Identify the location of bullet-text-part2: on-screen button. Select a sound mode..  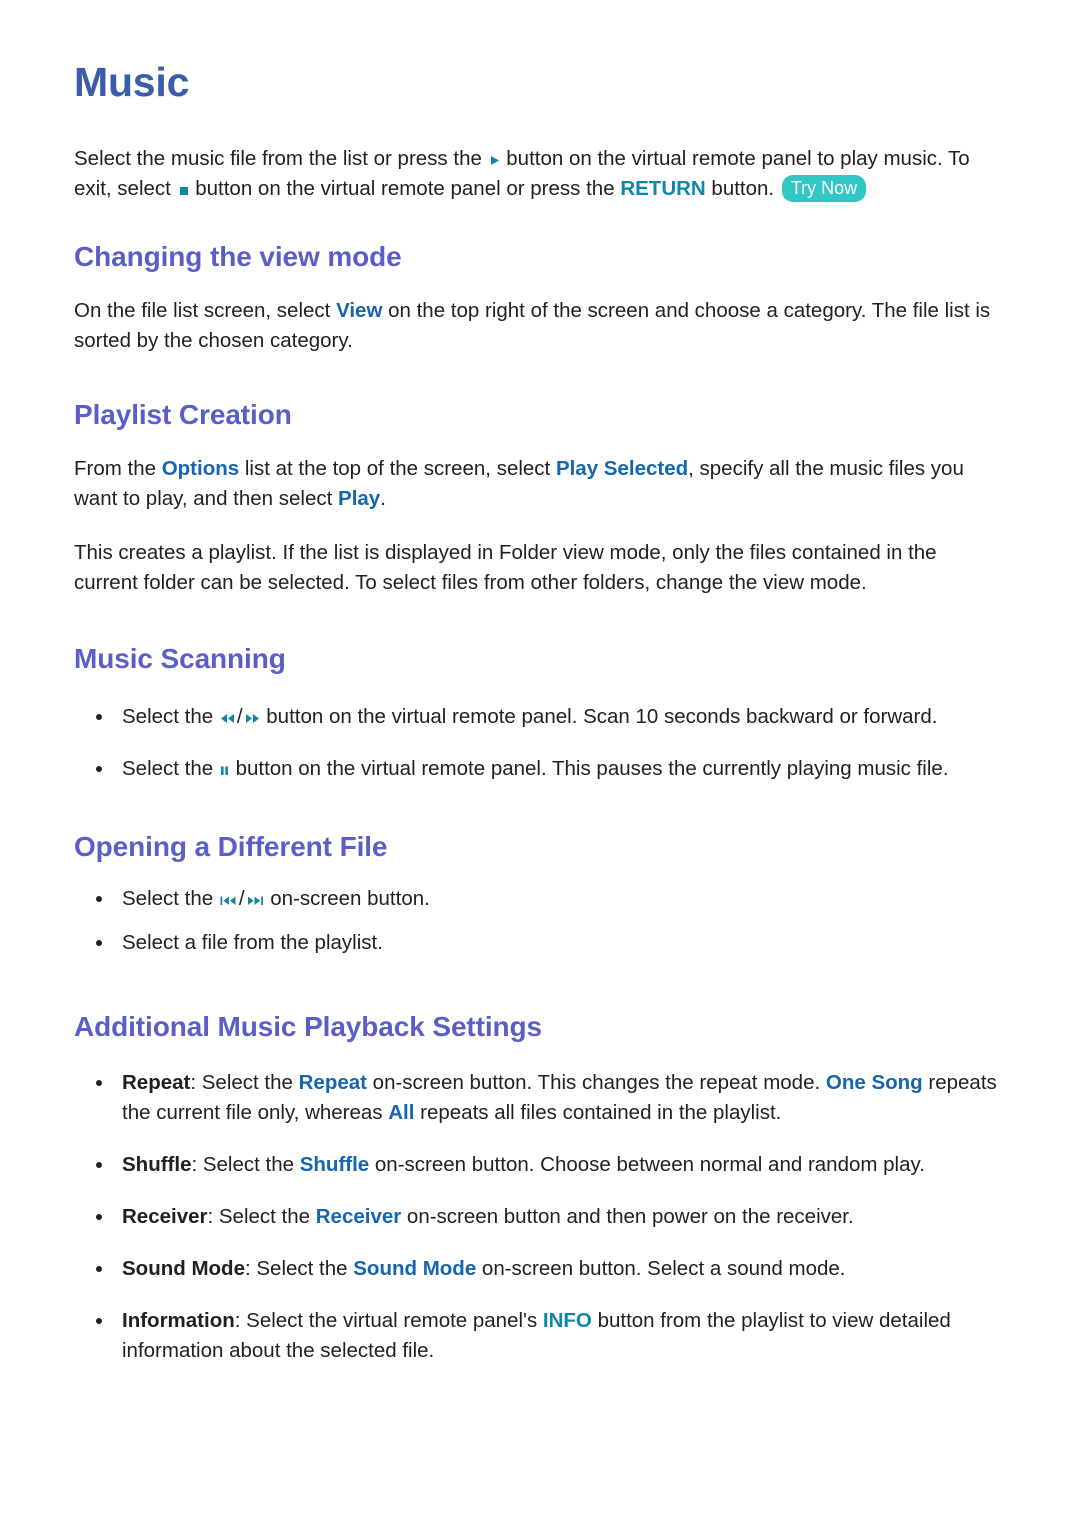
(661, 1268).